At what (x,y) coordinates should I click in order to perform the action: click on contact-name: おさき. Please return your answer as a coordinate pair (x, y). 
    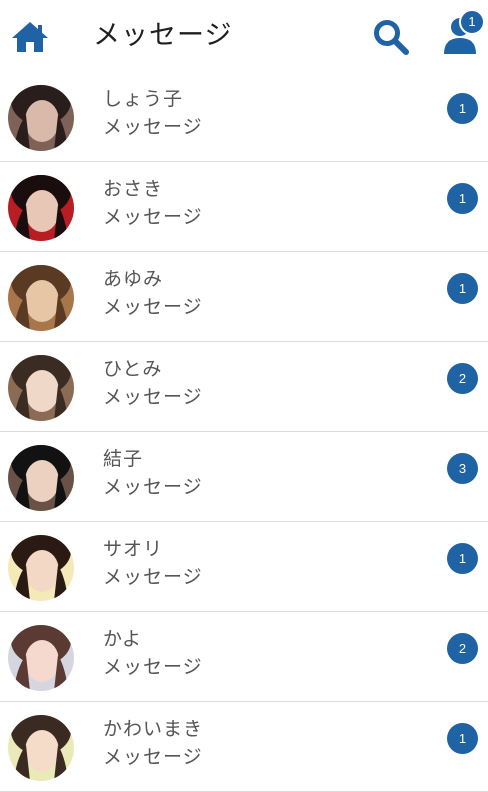
    Looking at the image, I should click on (133, 189).